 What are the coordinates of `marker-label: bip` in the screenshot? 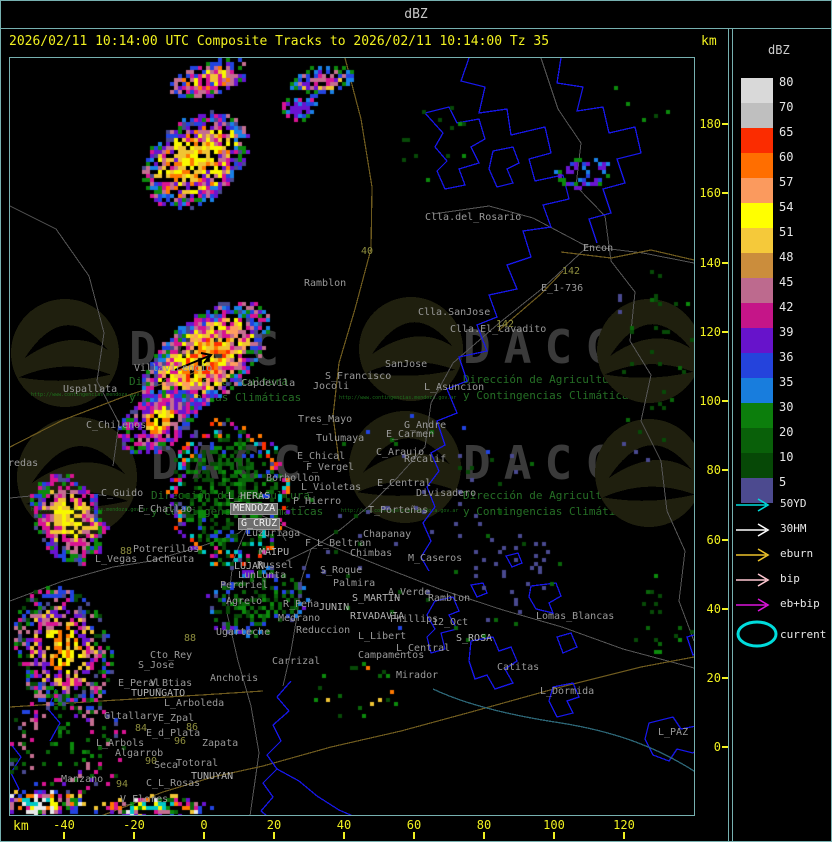 It's located at (790, 578).